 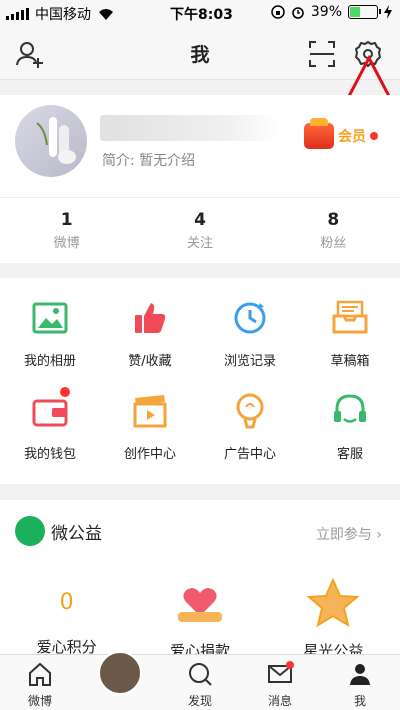 I want to click on clapperboard-icon, so click(x=150, y=411).